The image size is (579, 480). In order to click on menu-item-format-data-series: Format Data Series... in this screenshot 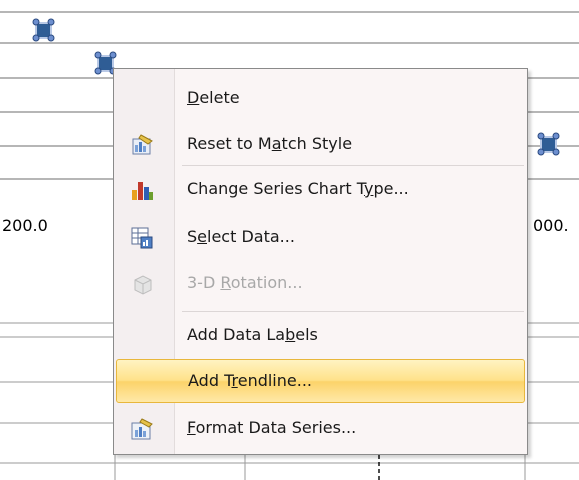, I will do `click(320, 429)`.